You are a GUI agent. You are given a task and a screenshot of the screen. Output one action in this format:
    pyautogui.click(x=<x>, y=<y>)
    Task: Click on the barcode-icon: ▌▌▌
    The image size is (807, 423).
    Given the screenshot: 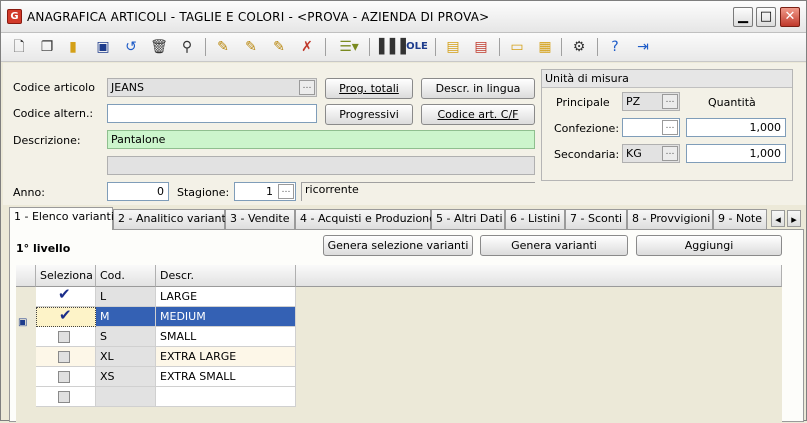 What is the action you would take?
    pyautogui.click(x=395, y=47)
    